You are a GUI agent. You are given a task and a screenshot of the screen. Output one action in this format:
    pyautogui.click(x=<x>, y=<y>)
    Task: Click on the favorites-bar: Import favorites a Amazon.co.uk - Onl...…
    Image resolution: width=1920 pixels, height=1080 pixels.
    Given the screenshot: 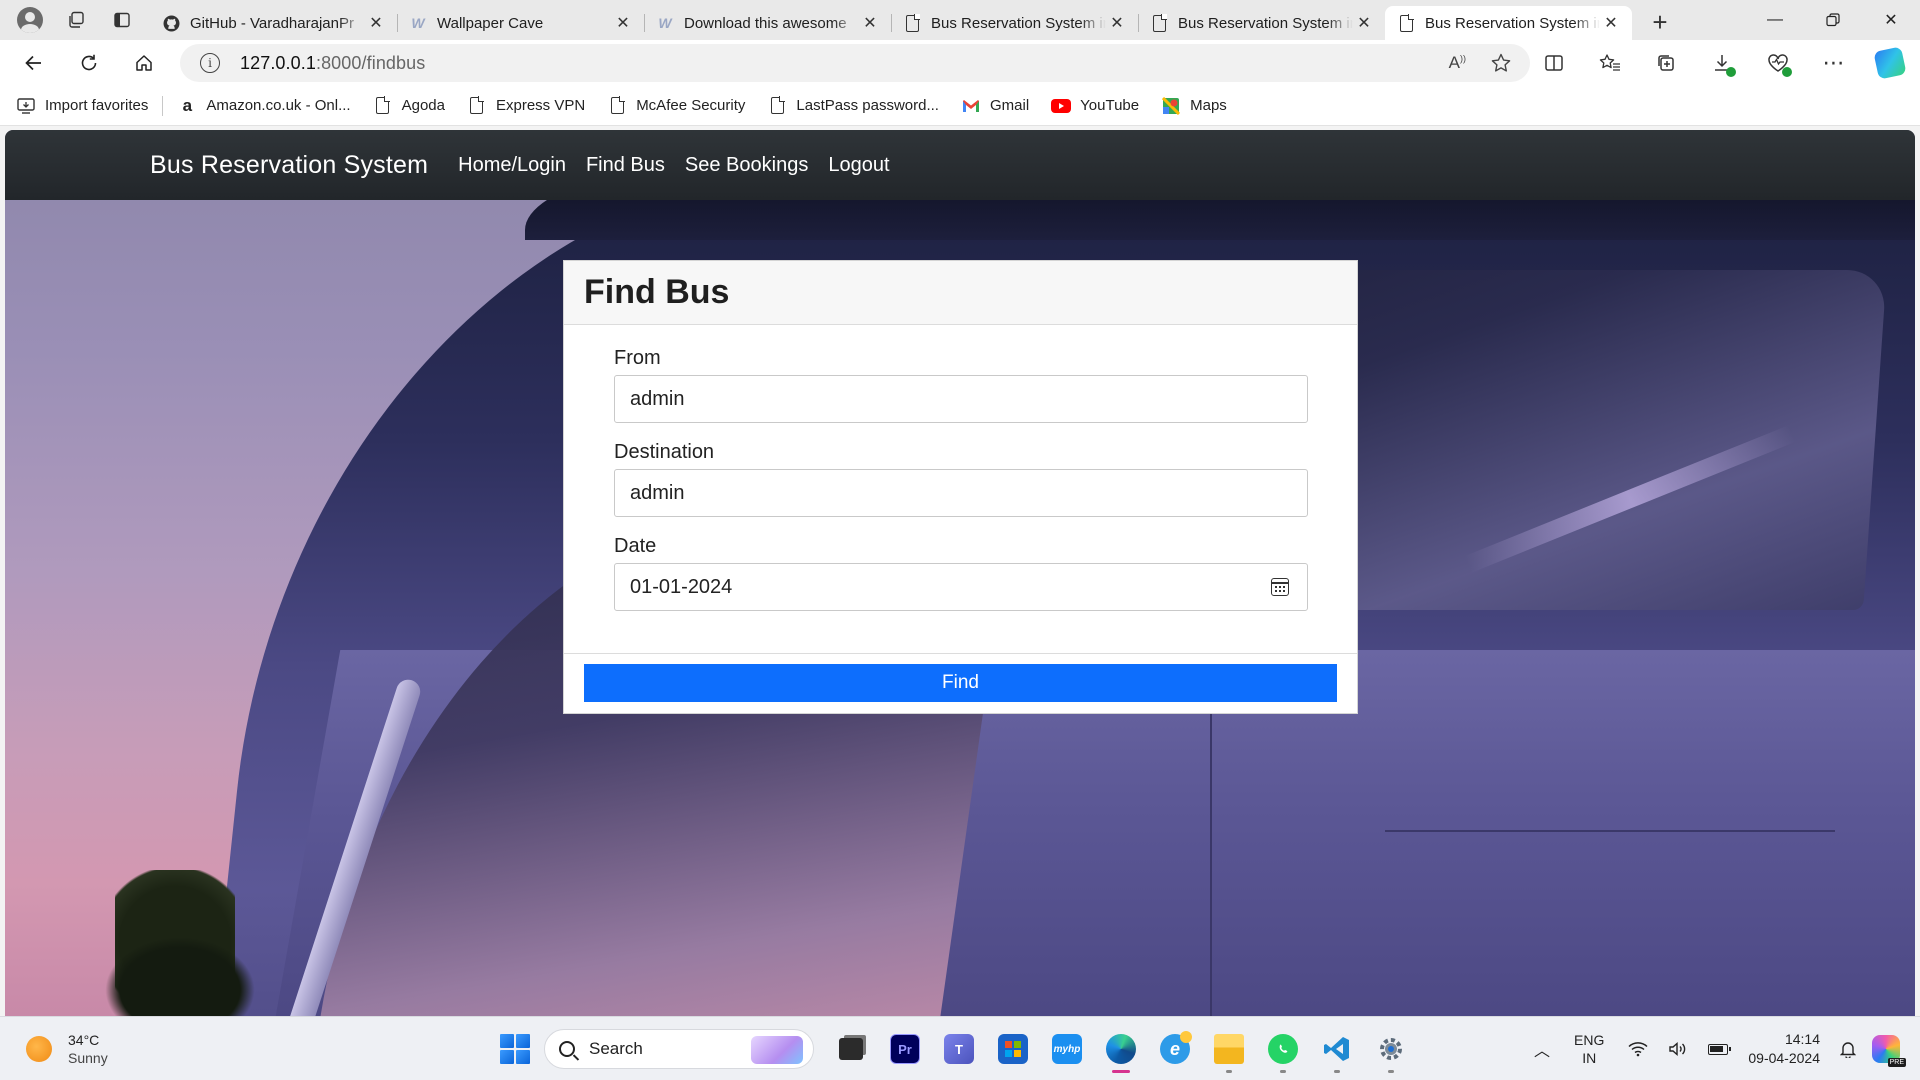 What is the action you would take?
    pyautogui.click(x=960, y=106)
    